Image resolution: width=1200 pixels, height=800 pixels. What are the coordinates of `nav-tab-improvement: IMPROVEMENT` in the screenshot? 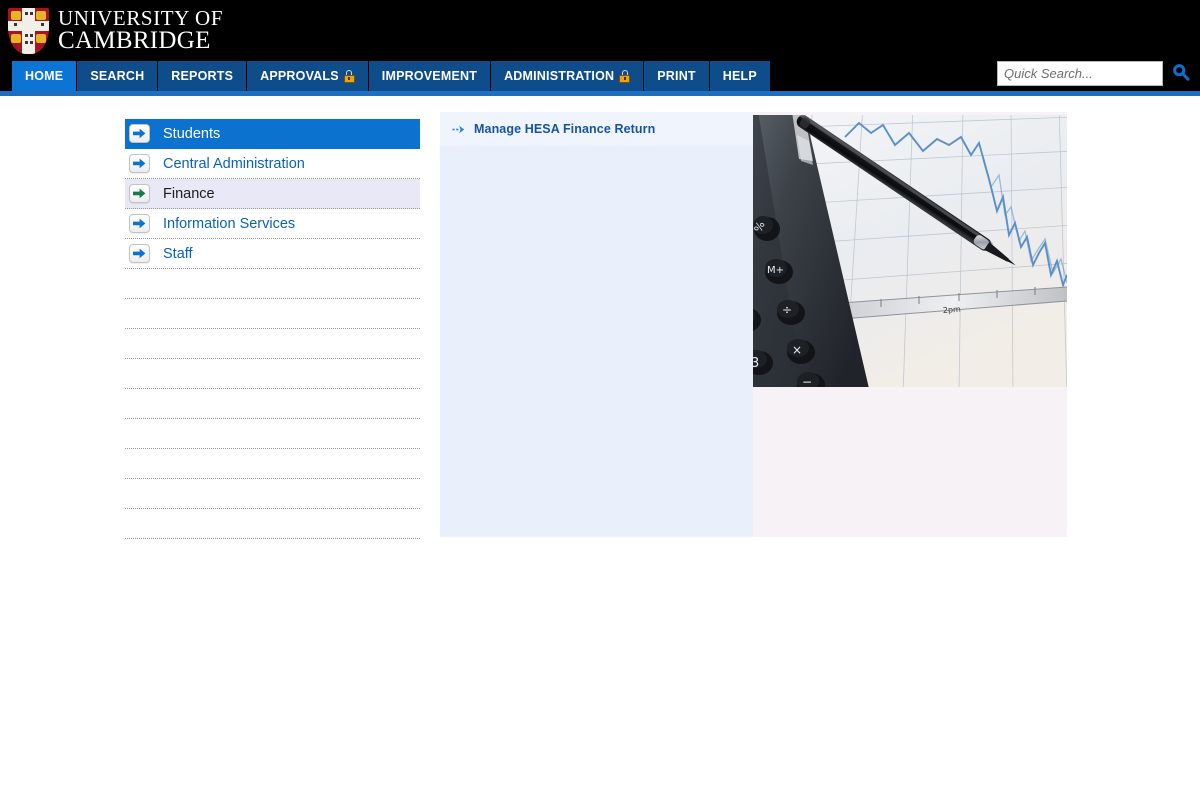 It's located at (430, 76).